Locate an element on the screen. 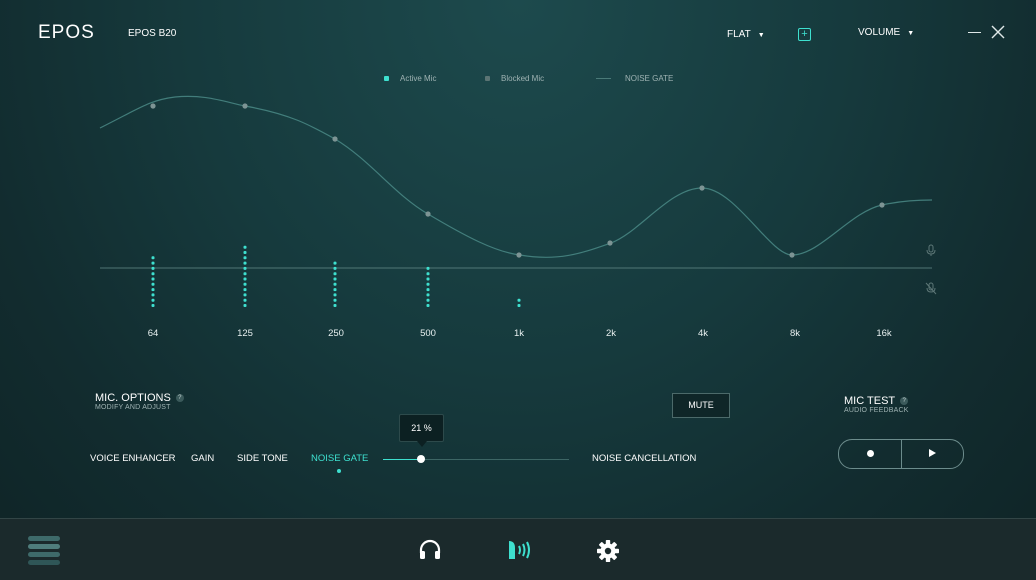 Image resolution: width=1036 pixels, height=580 pixels. mic-level-bars is located at coordinates (336, 276).